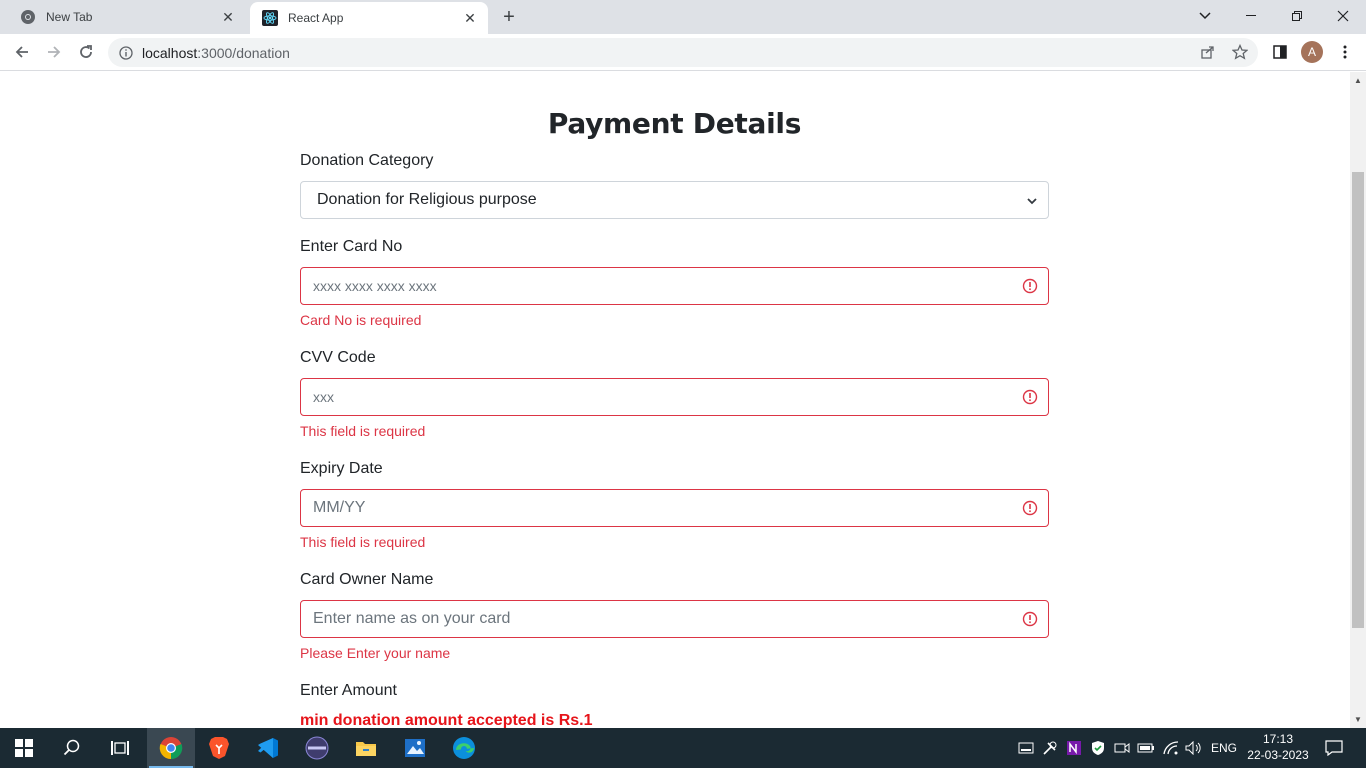  Describe the element at coordinates (1358, 719) in the screenshot. I see `scroll-down-icon: ▼` at that location.